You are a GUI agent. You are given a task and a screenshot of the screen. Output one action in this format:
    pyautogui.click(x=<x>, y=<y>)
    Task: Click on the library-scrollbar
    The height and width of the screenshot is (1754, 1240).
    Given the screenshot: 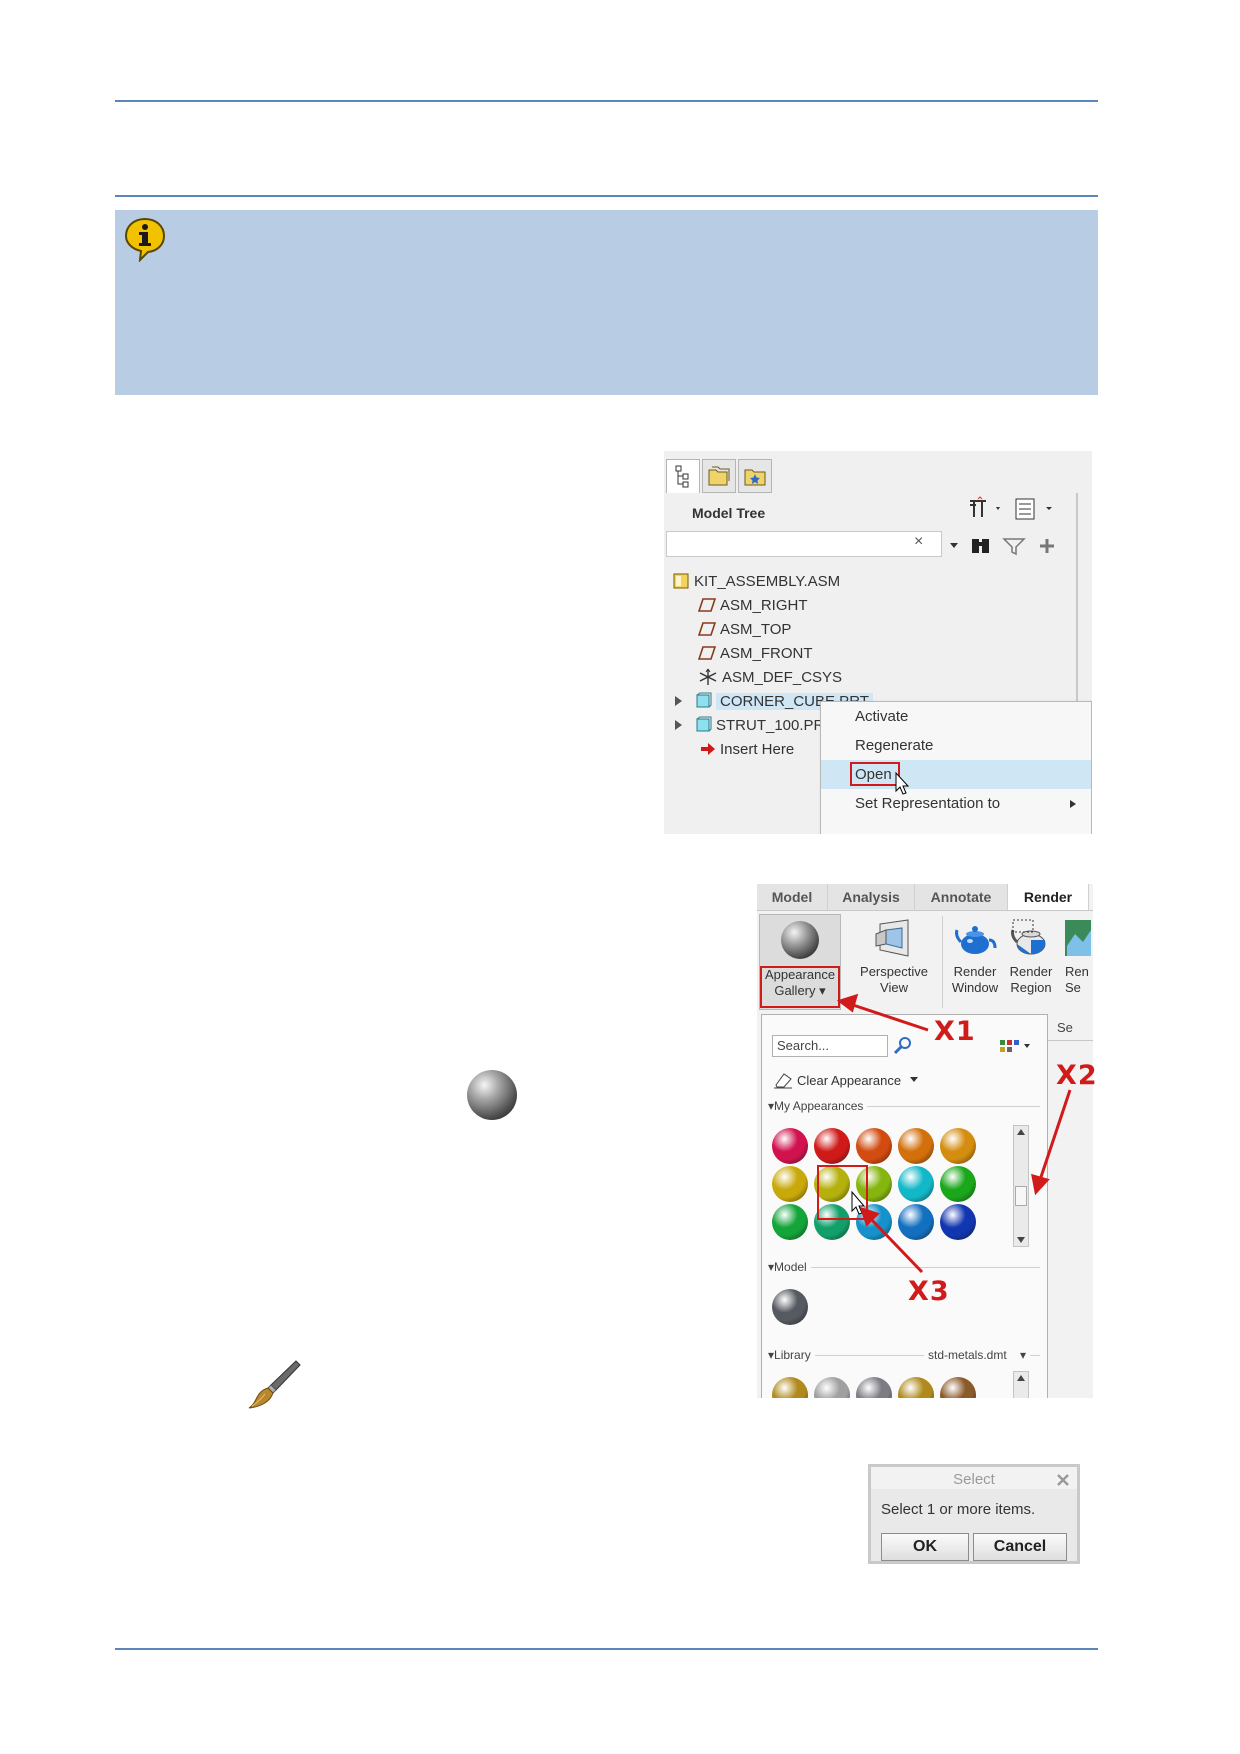 What is the action you would take?
    pyautogui.click(x=1021, y=1384)
    